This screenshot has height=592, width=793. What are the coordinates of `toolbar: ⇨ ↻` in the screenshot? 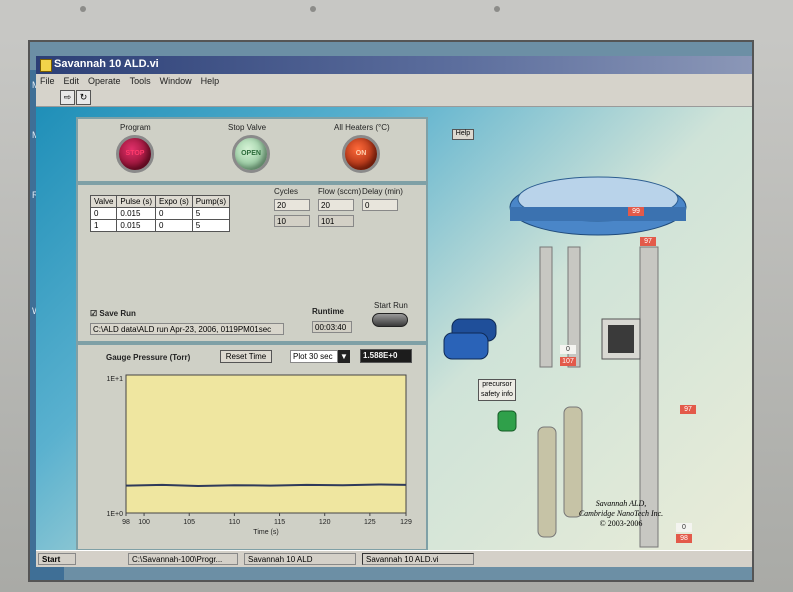 It's located at (394, 97).